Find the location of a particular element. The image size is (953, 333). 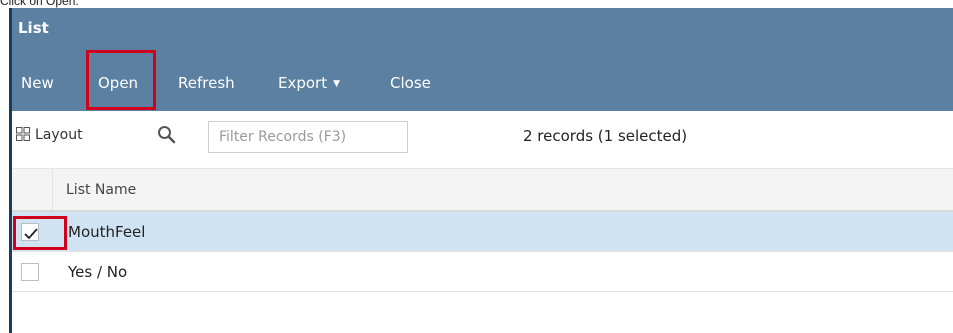

record-count: 2 records (1 selected) is located at coordinates (605, 136).